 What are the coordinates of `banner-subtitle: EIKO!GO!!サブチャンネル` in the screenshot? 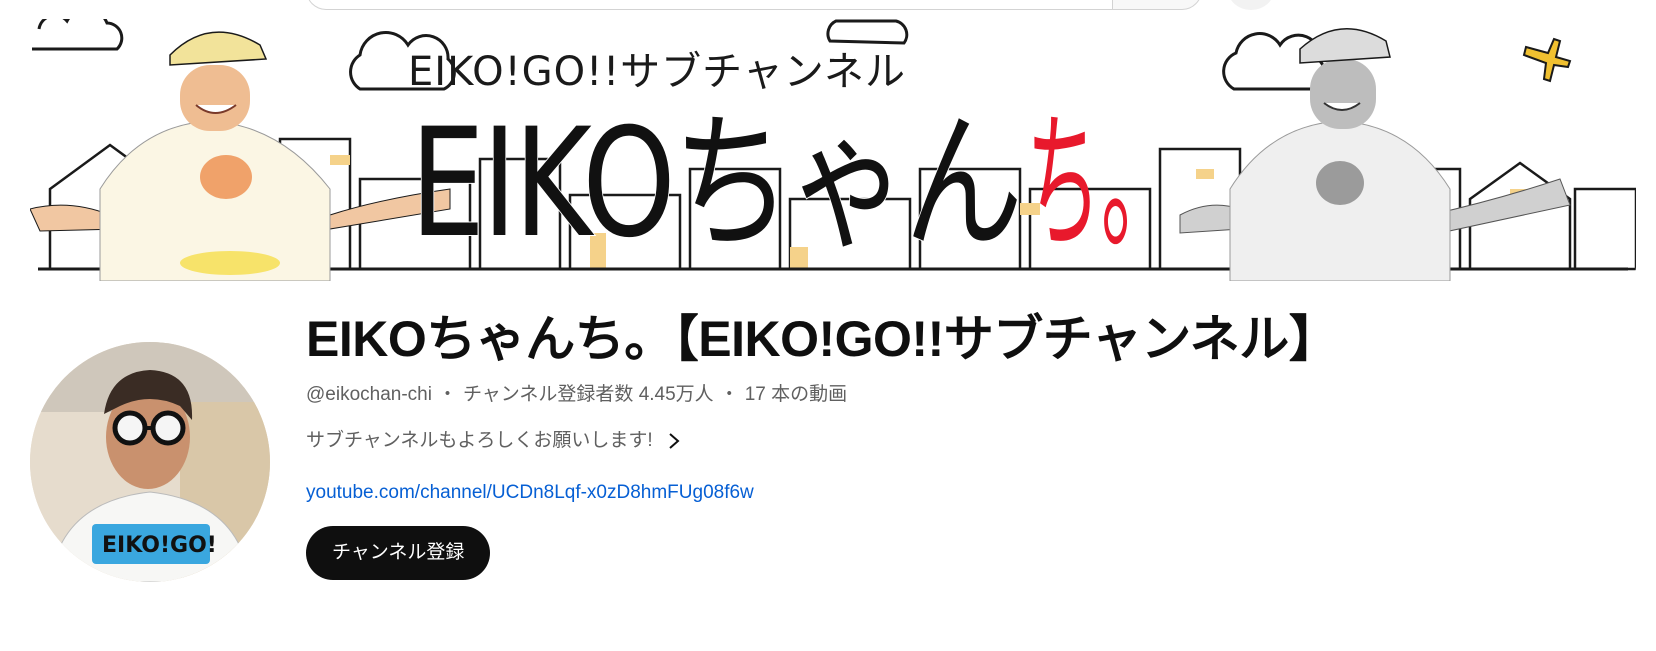 It's located at (657, 72).